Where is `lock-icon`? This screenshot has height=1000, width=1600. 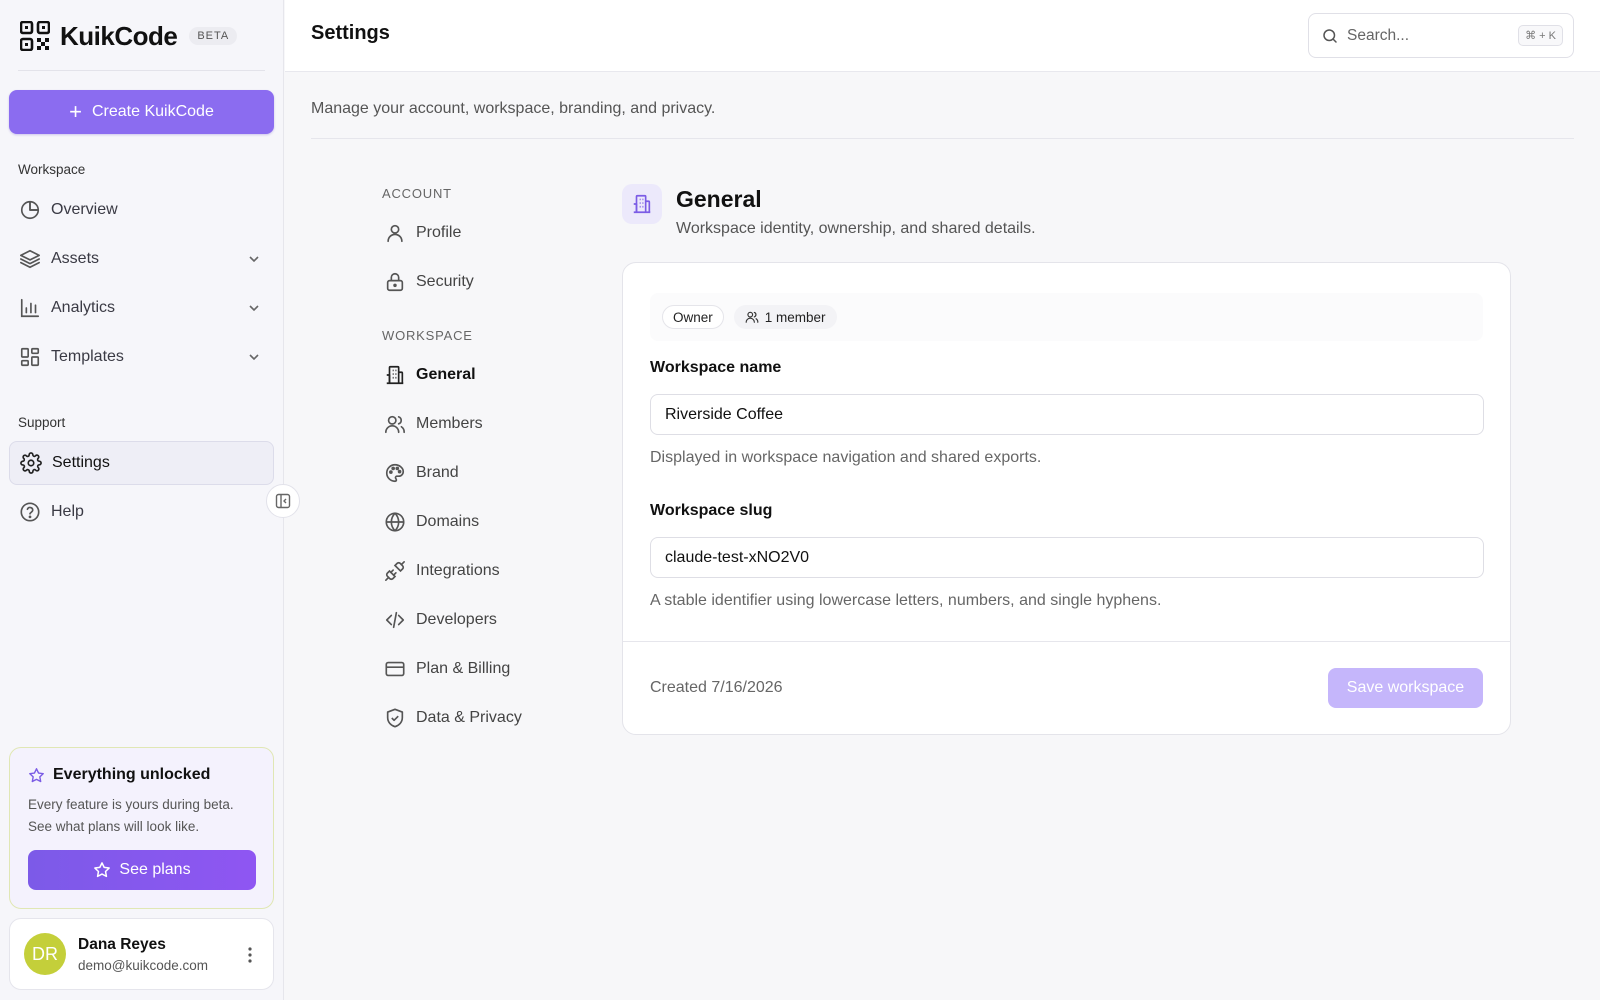
lock-icon is located at coordinates (395, 282).